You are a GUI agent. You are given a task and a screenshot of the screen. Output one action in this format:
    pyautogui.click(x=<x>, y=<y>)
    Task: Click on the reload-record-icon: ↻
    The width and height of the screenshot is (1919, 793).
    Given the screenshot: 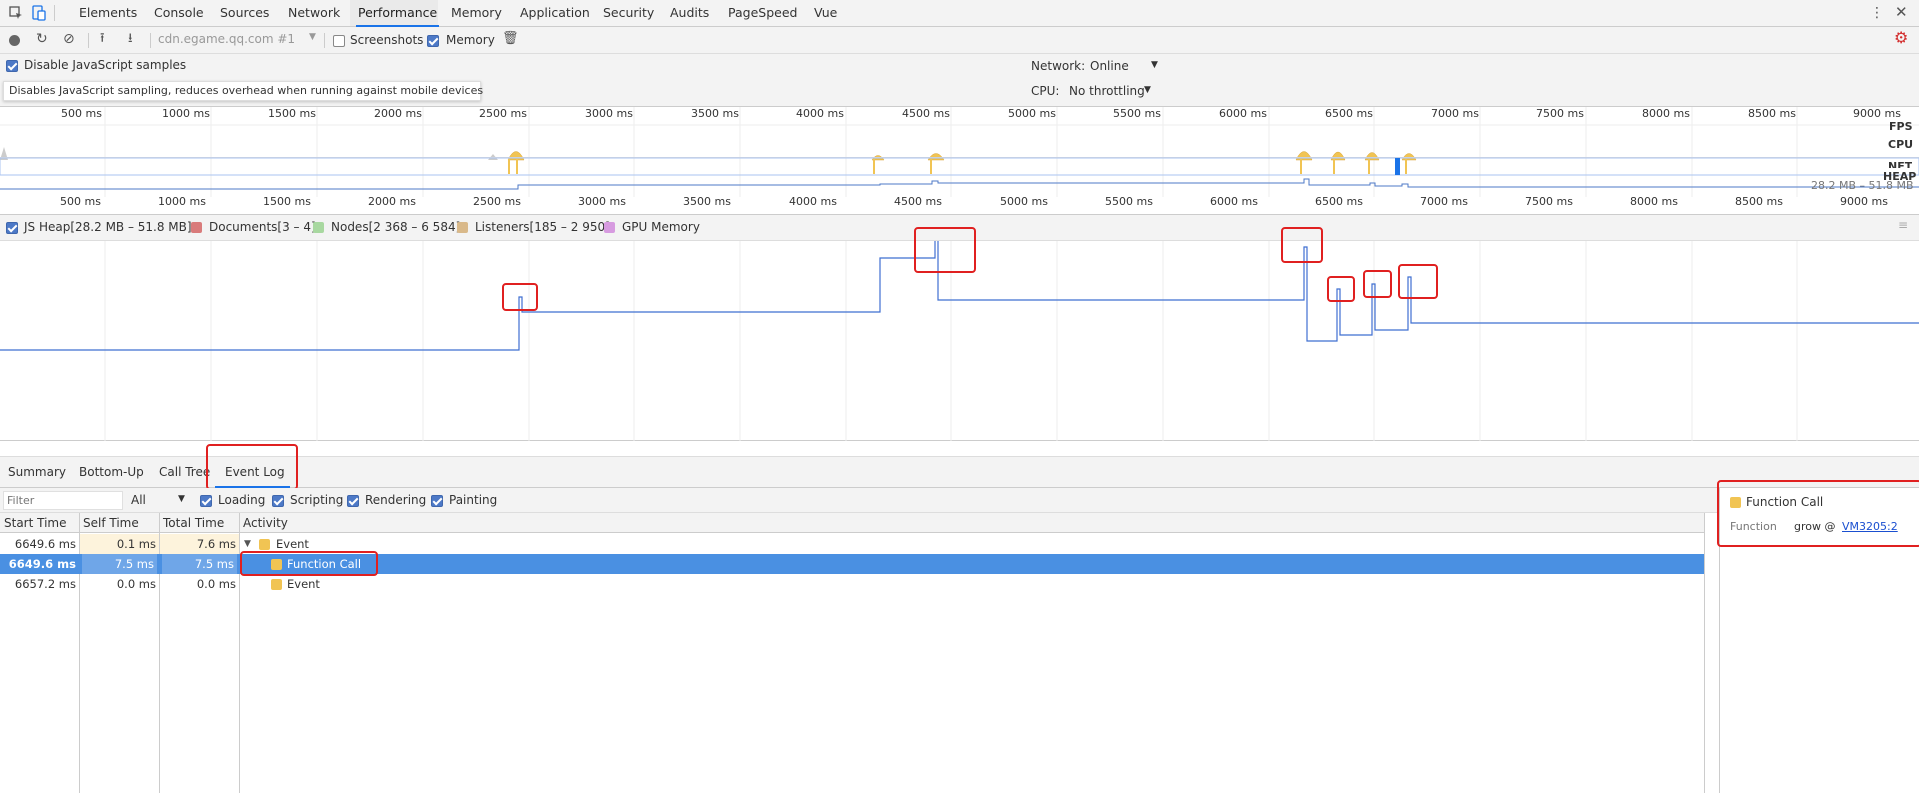 What is the action you would take?
    pyautogui.click(x=42, y=39)
    